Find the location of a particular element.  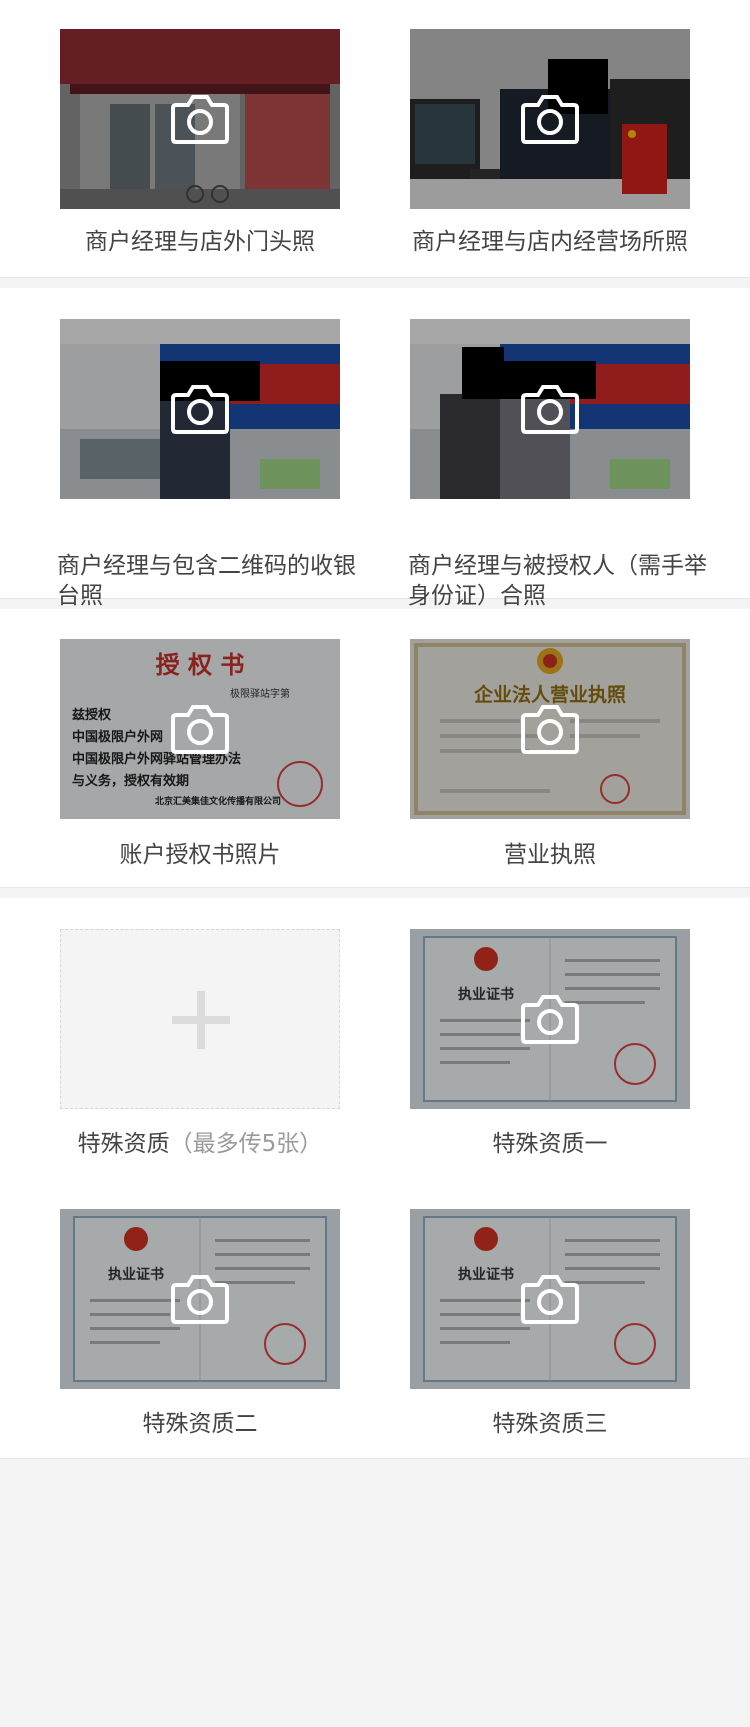

special-qualification-label: 特殊资质 is located at coordinates (123, 1144).